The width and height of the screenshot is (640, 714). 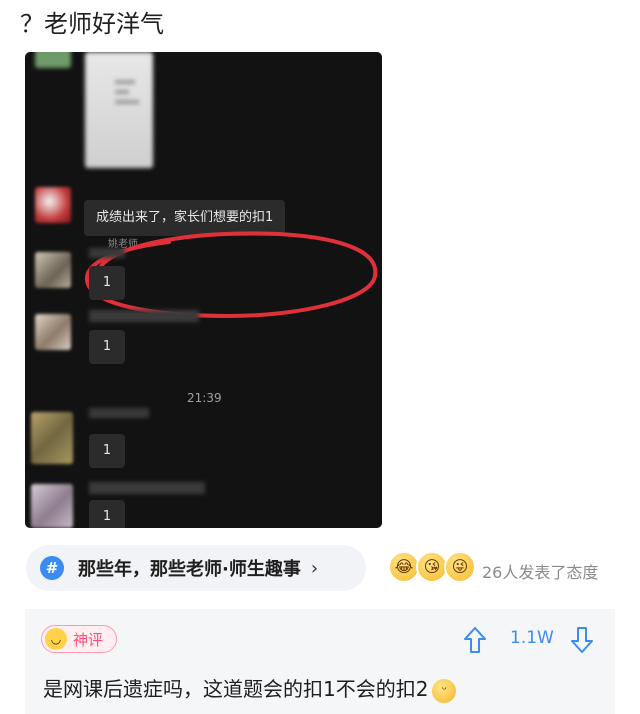 I want to click on top-comment-badge: ◡ 神评, so click(x=79, y=639).